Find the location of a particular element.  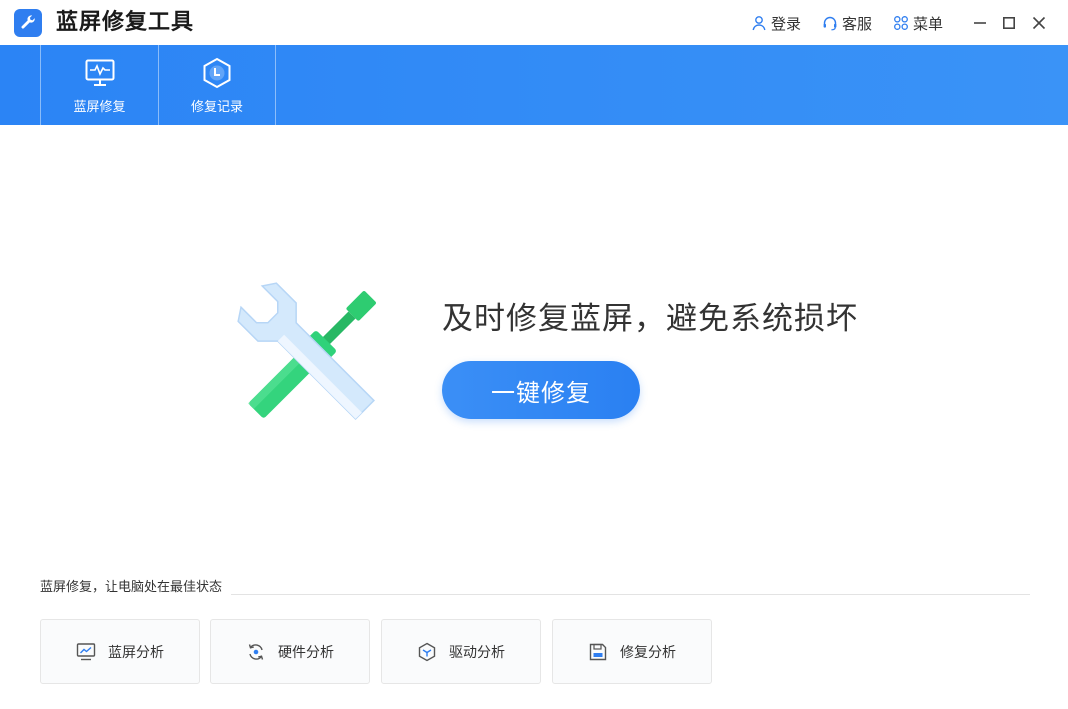

card-label: 驱动分析 is located at coordinates (477, 652).